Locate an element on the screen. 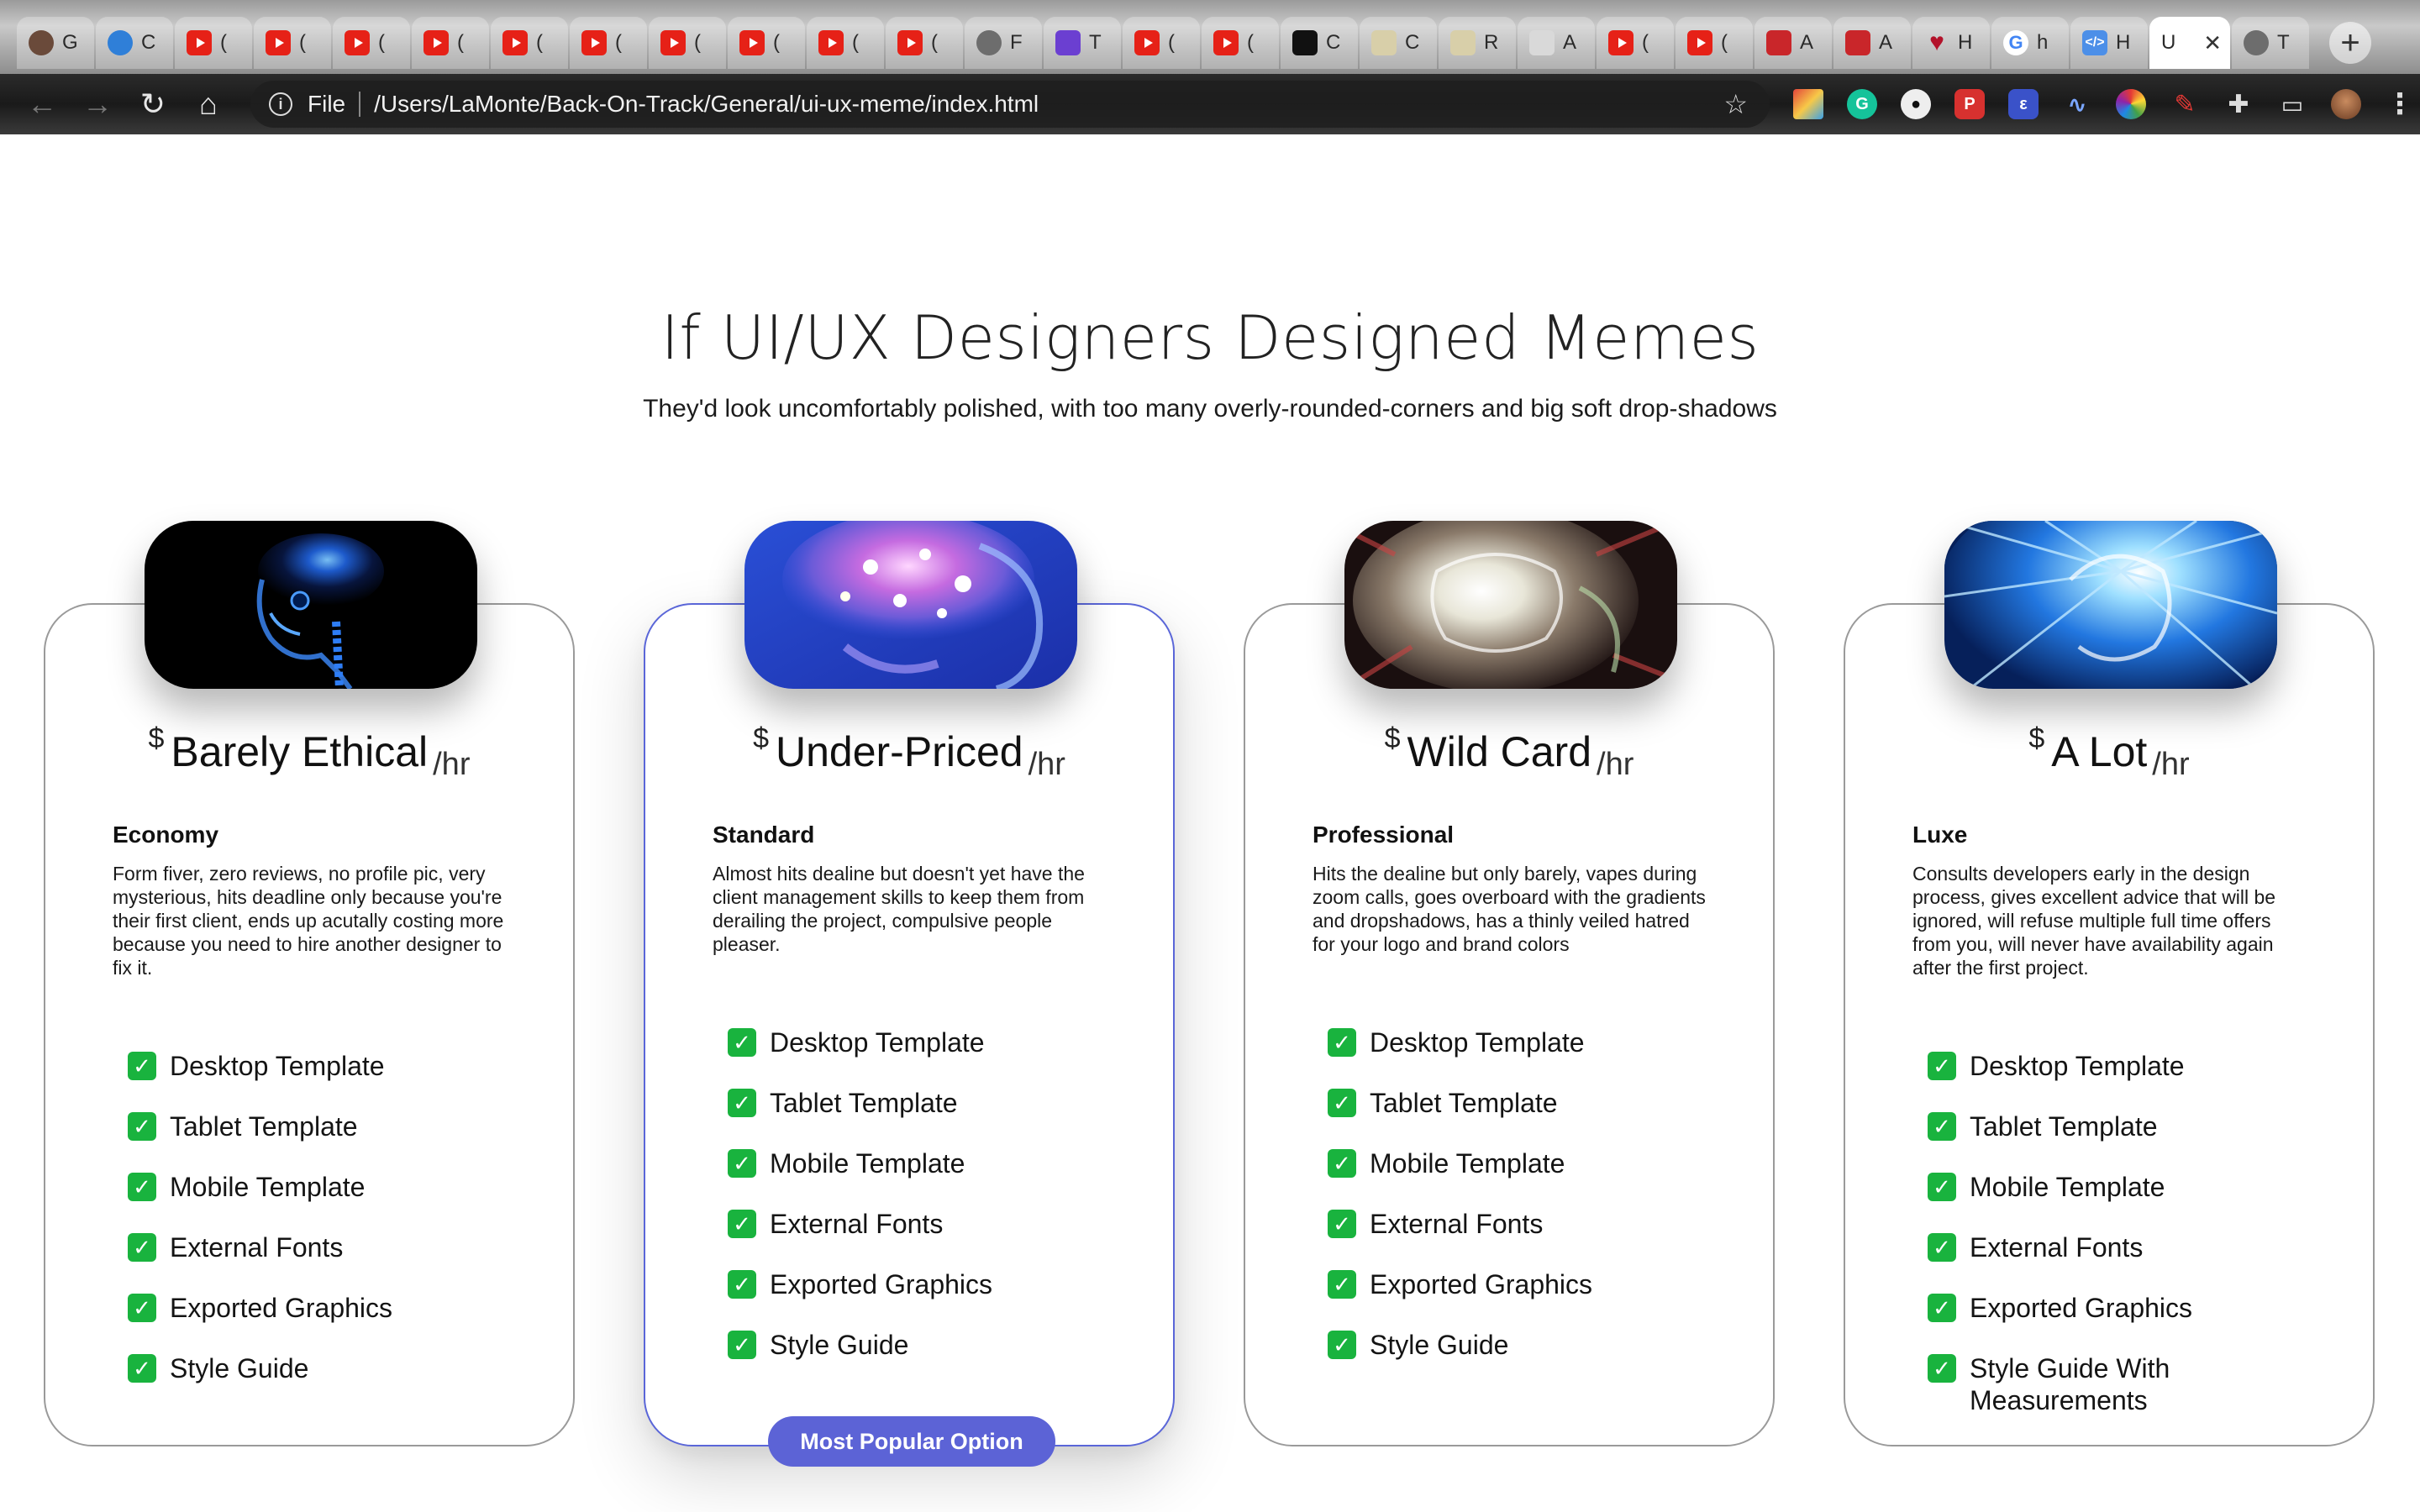 This screenshot has width=2420, height=1512. feature-item: ✓ External Fonts is located at coordinates (1460, 1238).